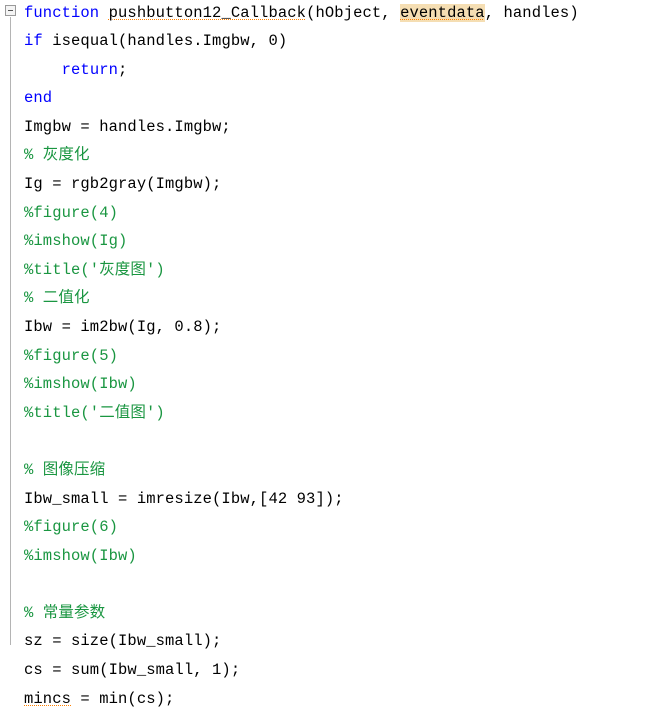 The image size is (664, 713). Describe the element at coordinates (207, 13) in the screenshot. I see `warning-token: pushbutton12_Callback` at that location.